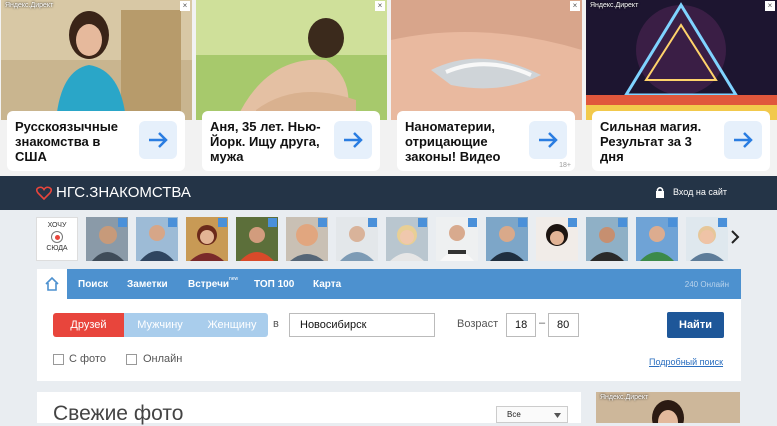 The height and width of the screenshot is (426, 777). I want to click on heart-icon, so click(44, 192).